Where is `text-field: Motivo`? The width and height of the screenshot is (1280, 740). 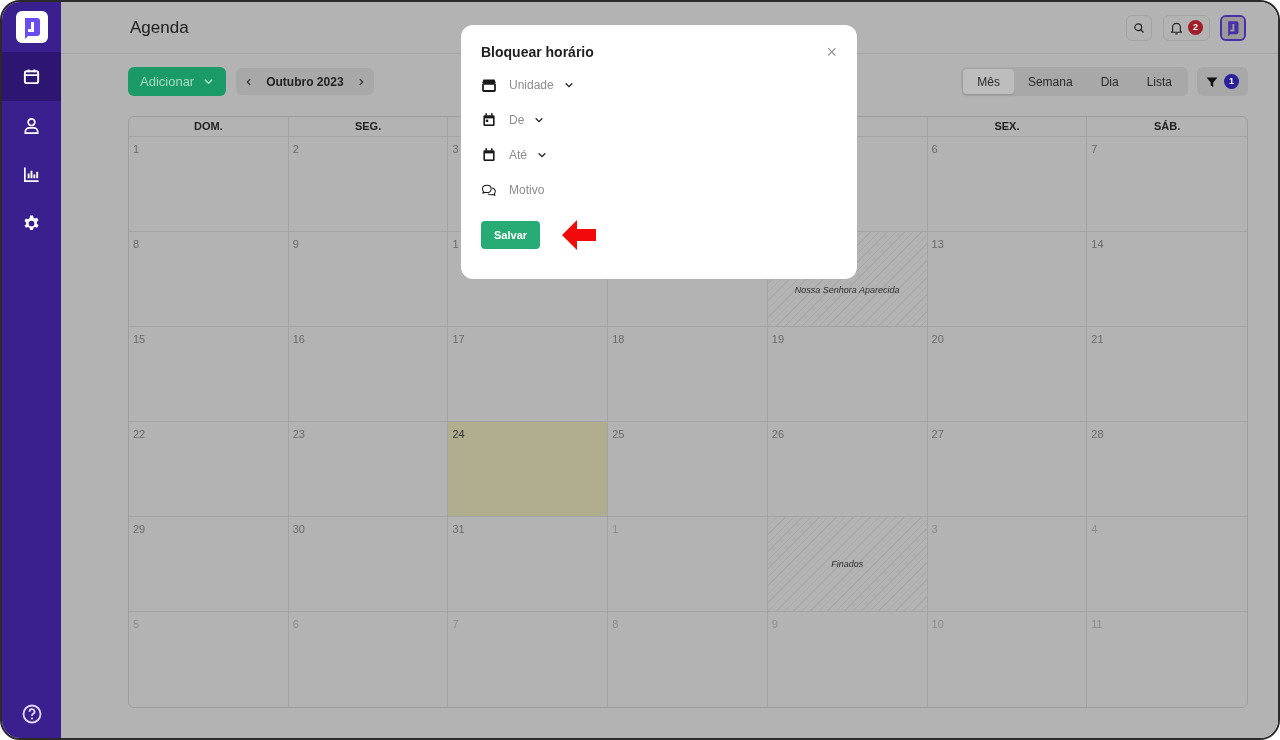 text-field: Motivo is located at coordinates (527, 190).